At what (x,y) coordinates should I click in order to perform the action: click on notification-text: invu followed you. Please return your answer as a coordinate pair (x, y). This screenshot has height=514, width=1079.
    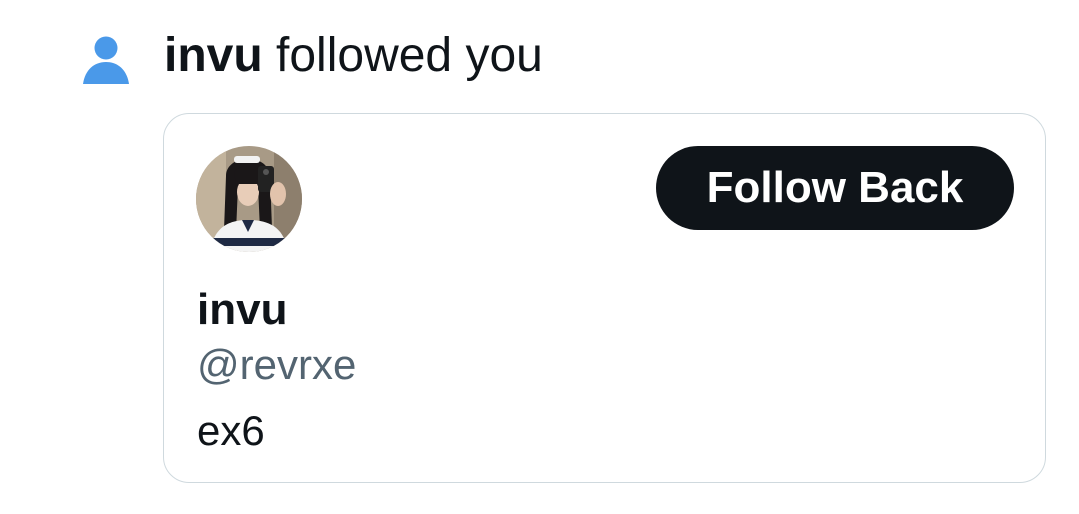
    Looking at the image, I should click on (353, 56).